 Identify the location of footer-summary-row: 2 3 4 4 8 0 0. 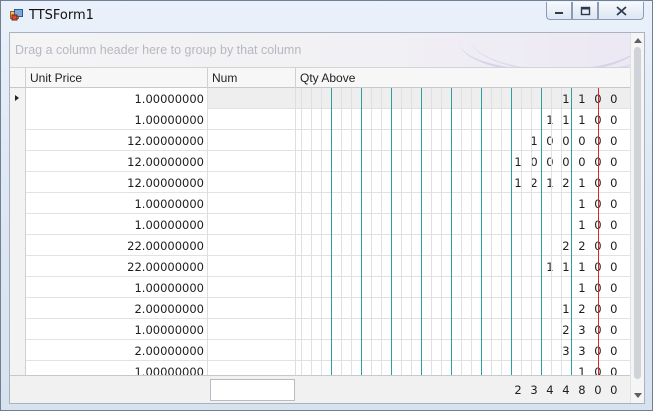
(320, 389).